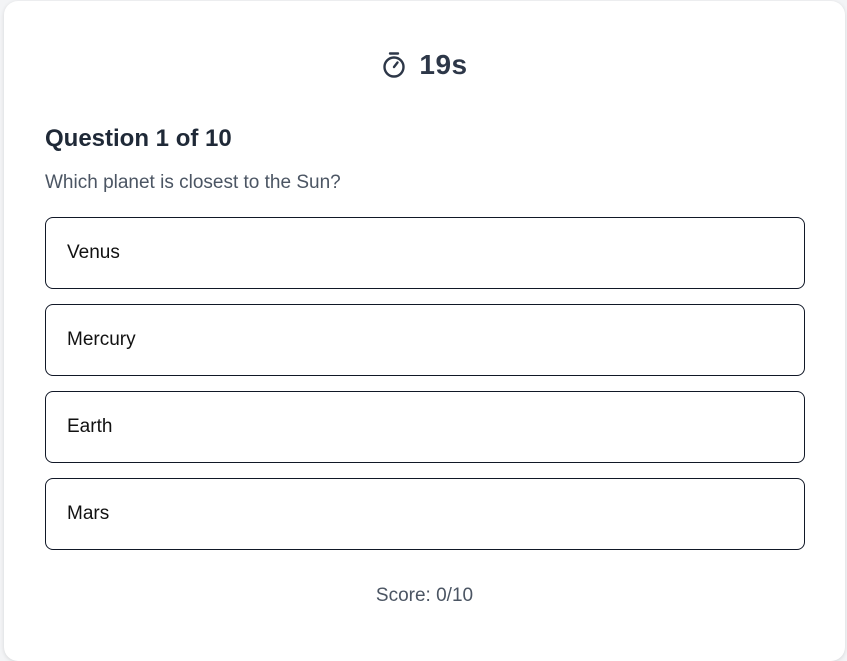 This screenshot has height=661, width=847. I want to click on answer-option-mercury: Mercury, so click(425, 340).